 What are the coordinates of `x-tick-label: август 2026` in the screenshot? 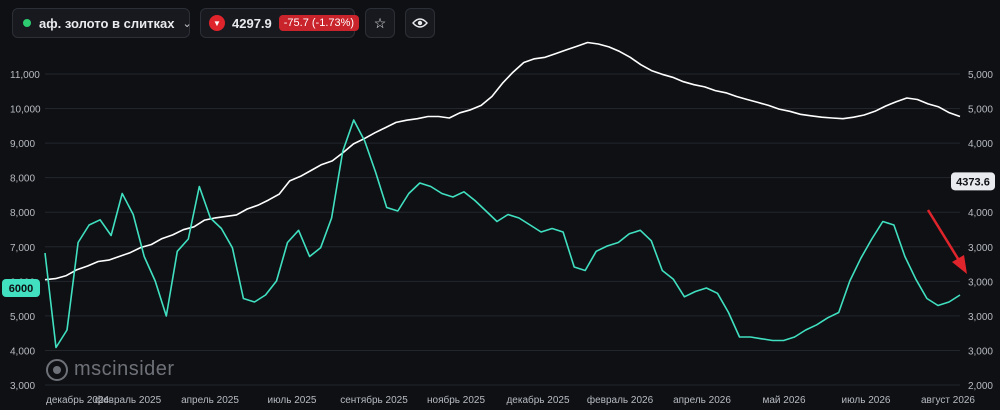 It's located at (948, 400).